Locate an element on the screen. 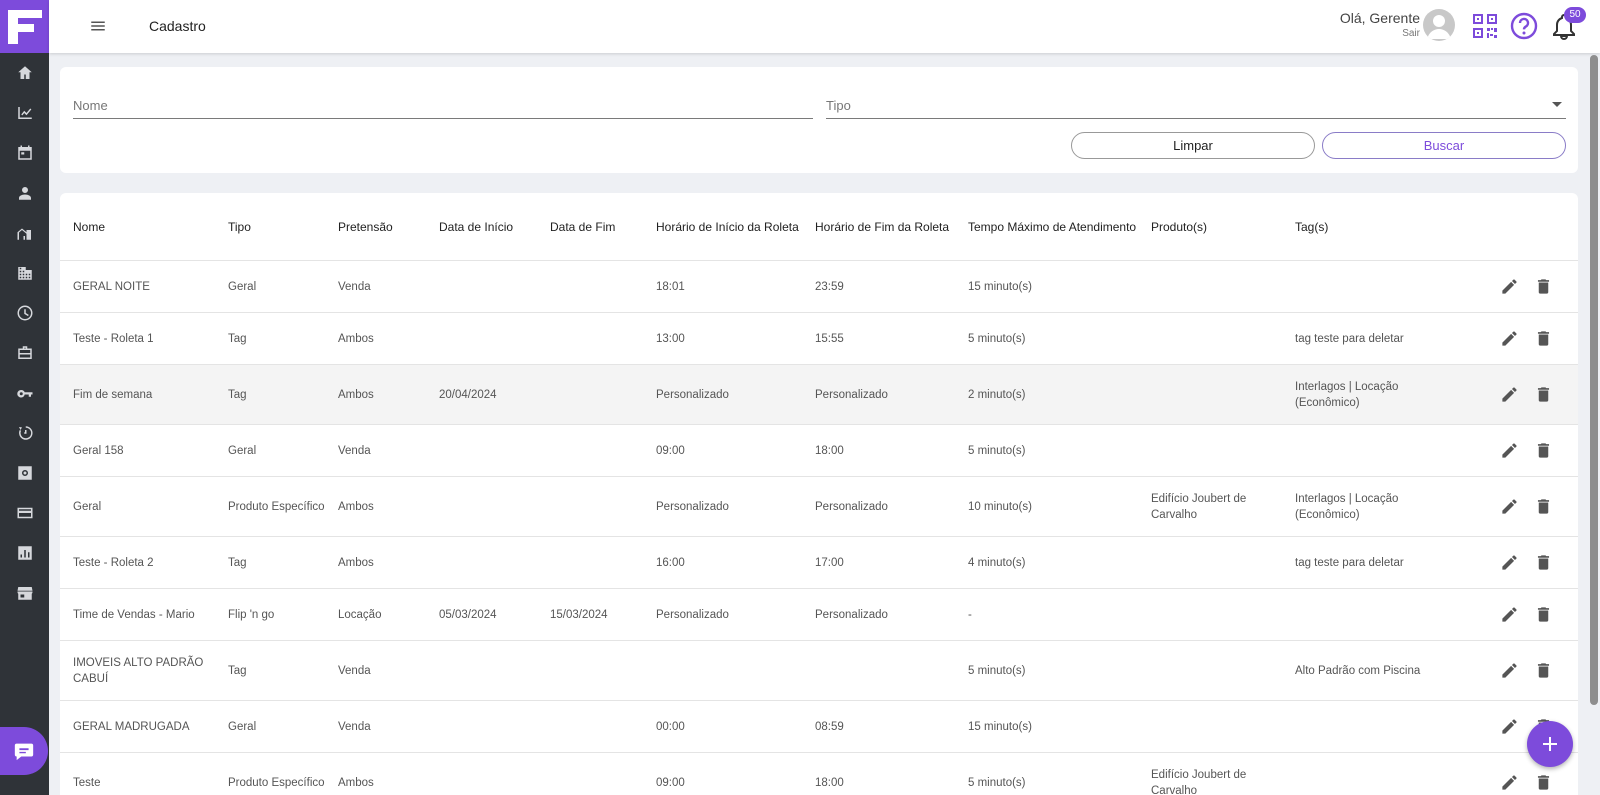  sidebar-item-chart is located at coordinates (24, 113).